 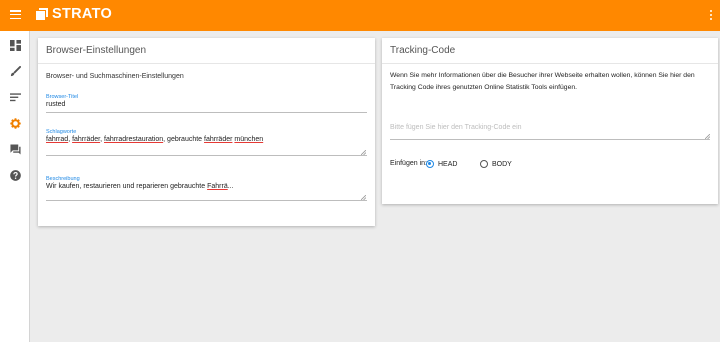 What do you see at coordinates (82, 14) in the screenshot?
I see `logo-text: STRATO` at bounding box center [82, 14].